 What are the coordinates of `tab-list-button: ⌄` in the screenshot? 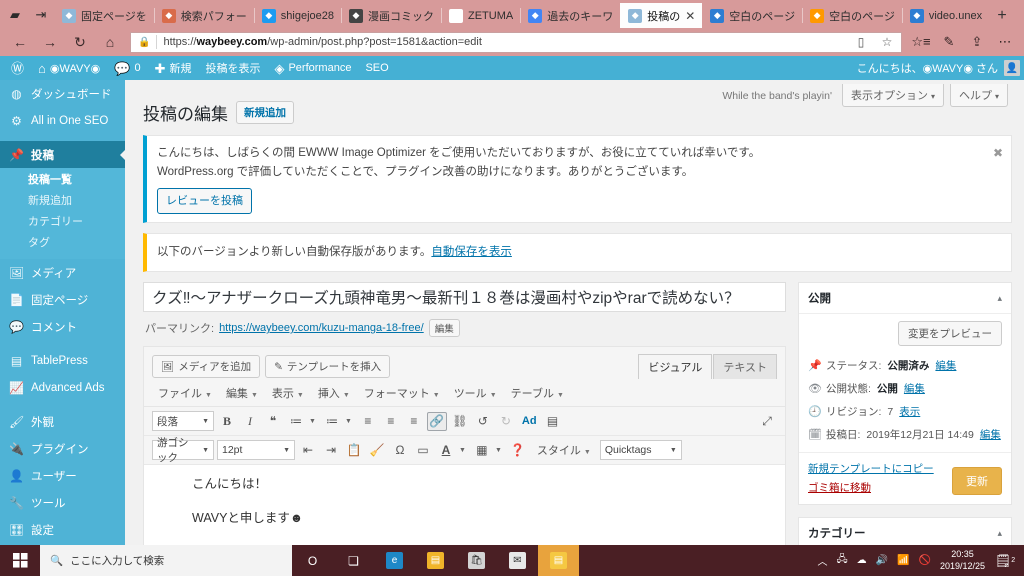 It's located at (1019, 15).